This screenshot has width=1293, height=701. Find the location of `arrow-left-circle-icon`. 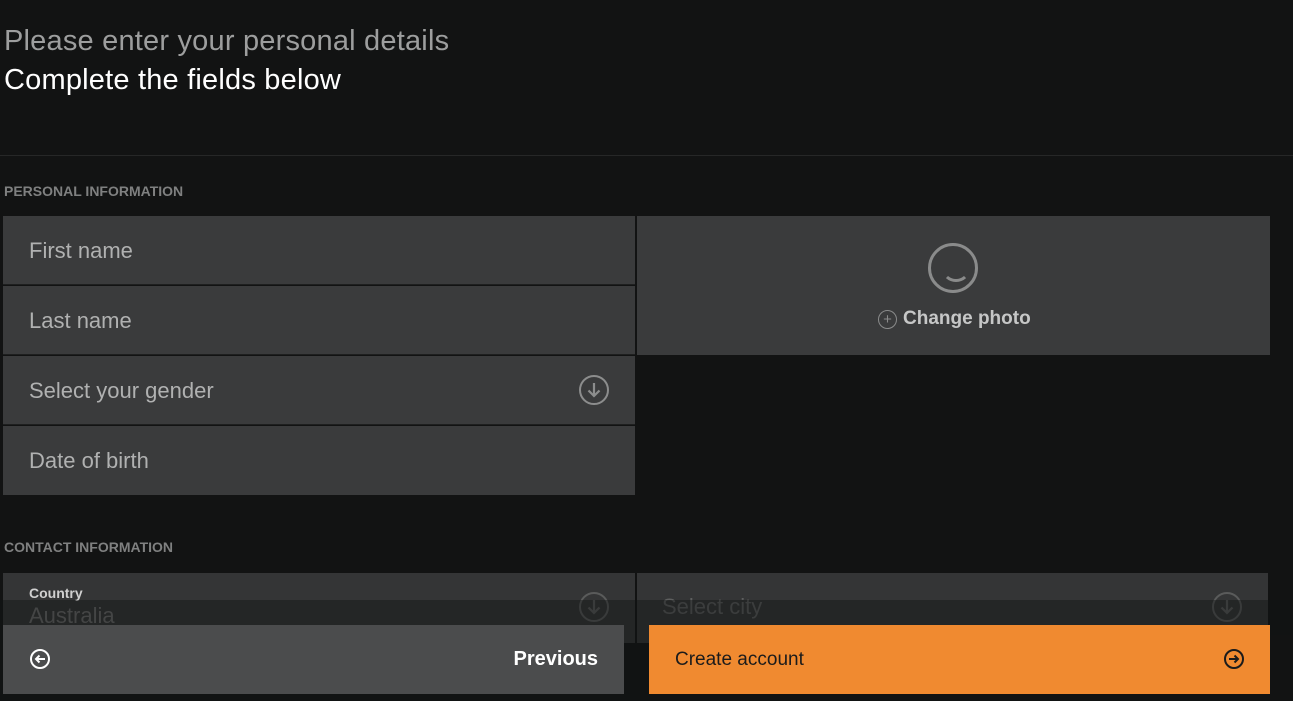

arrow-left-circle-icon is located at coordinates (40, 659).